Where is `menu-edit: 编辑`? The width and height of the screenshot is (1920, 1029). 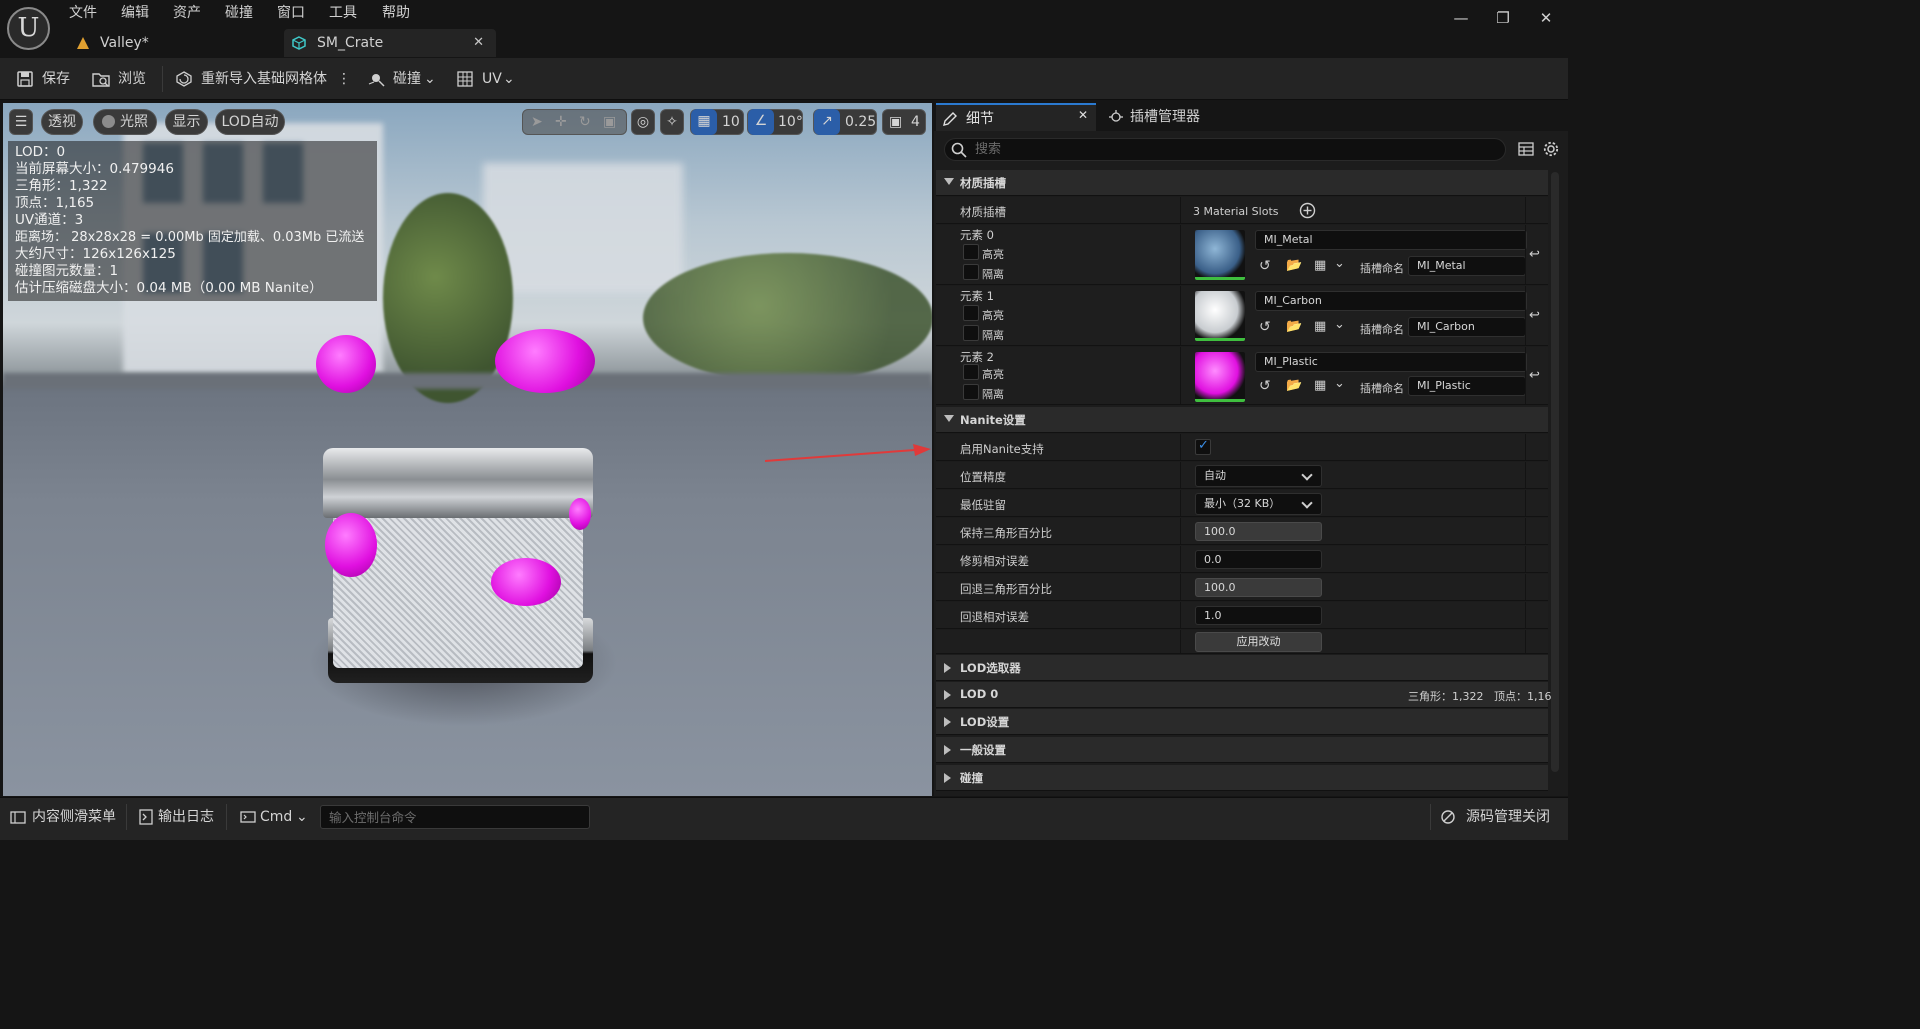 menu-edit: 编辑 is located at coordinates (135, 13).